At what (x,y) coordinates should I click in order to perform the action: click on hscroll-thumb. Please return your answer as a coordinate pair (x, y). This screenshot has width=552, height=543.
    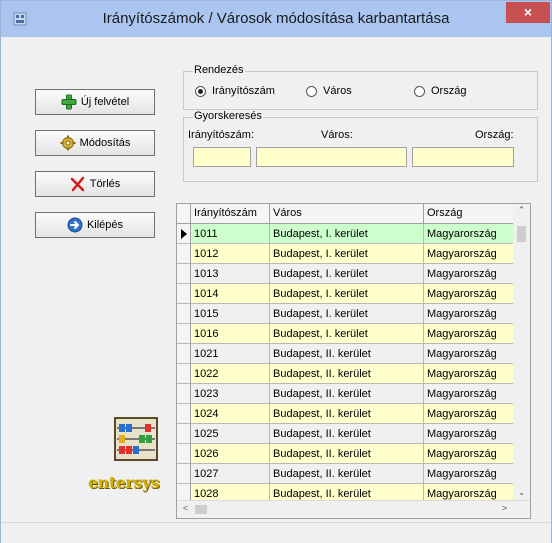
    Looking at the image, I should click on (201, 509).